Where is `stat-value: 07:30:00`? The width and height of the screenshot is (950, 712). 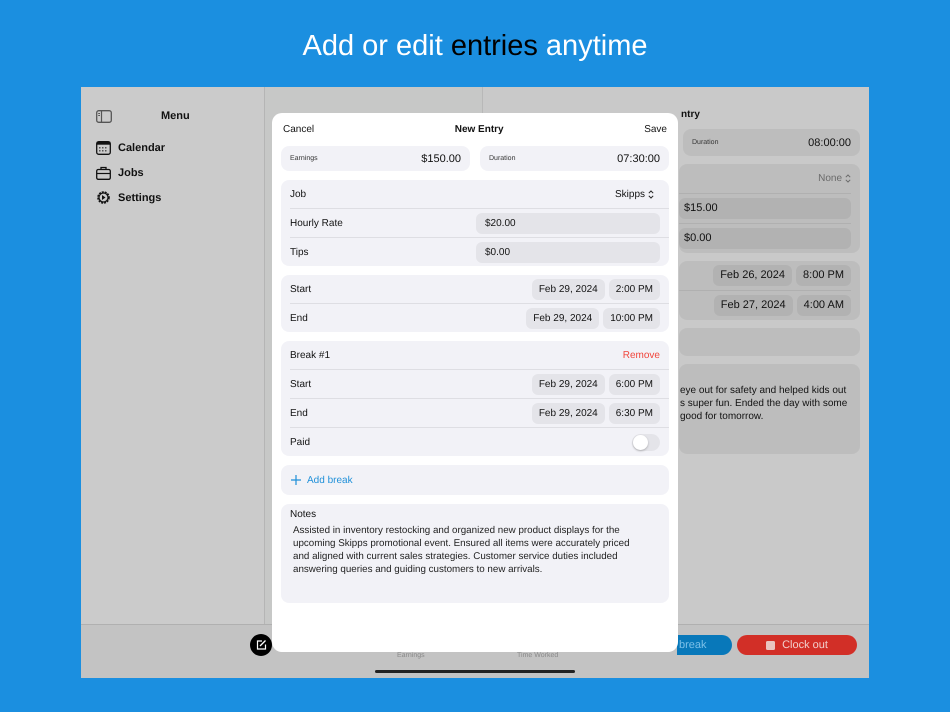 stat-value: 07:30:00 is located at coordinates (638, 158).